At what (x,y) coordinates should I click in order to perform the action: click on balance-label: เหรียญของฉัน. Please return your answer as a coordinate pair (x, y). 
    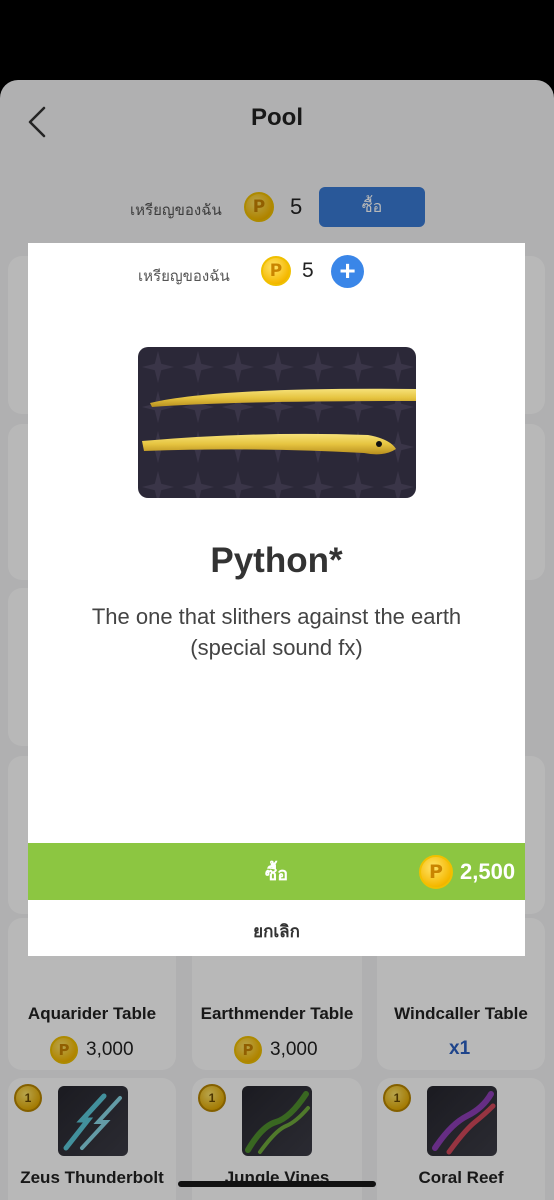
    Looking at the image, I should click on (184, 276).